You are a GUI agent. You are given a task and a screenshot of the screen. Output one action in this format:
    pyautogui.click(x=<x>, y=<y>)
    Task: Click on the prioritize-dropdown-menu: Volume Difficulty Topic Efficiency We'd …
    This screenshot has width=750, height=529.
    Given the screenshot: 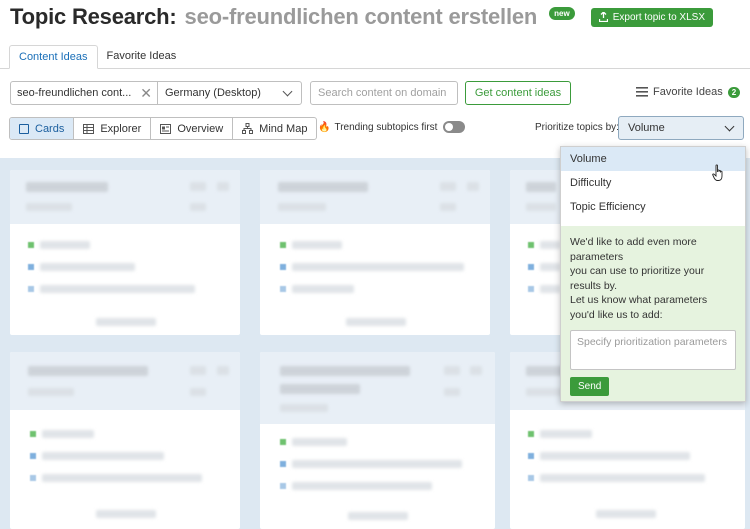 What is the action you would take?
    pyautogui.click(x=653, y=274)
    